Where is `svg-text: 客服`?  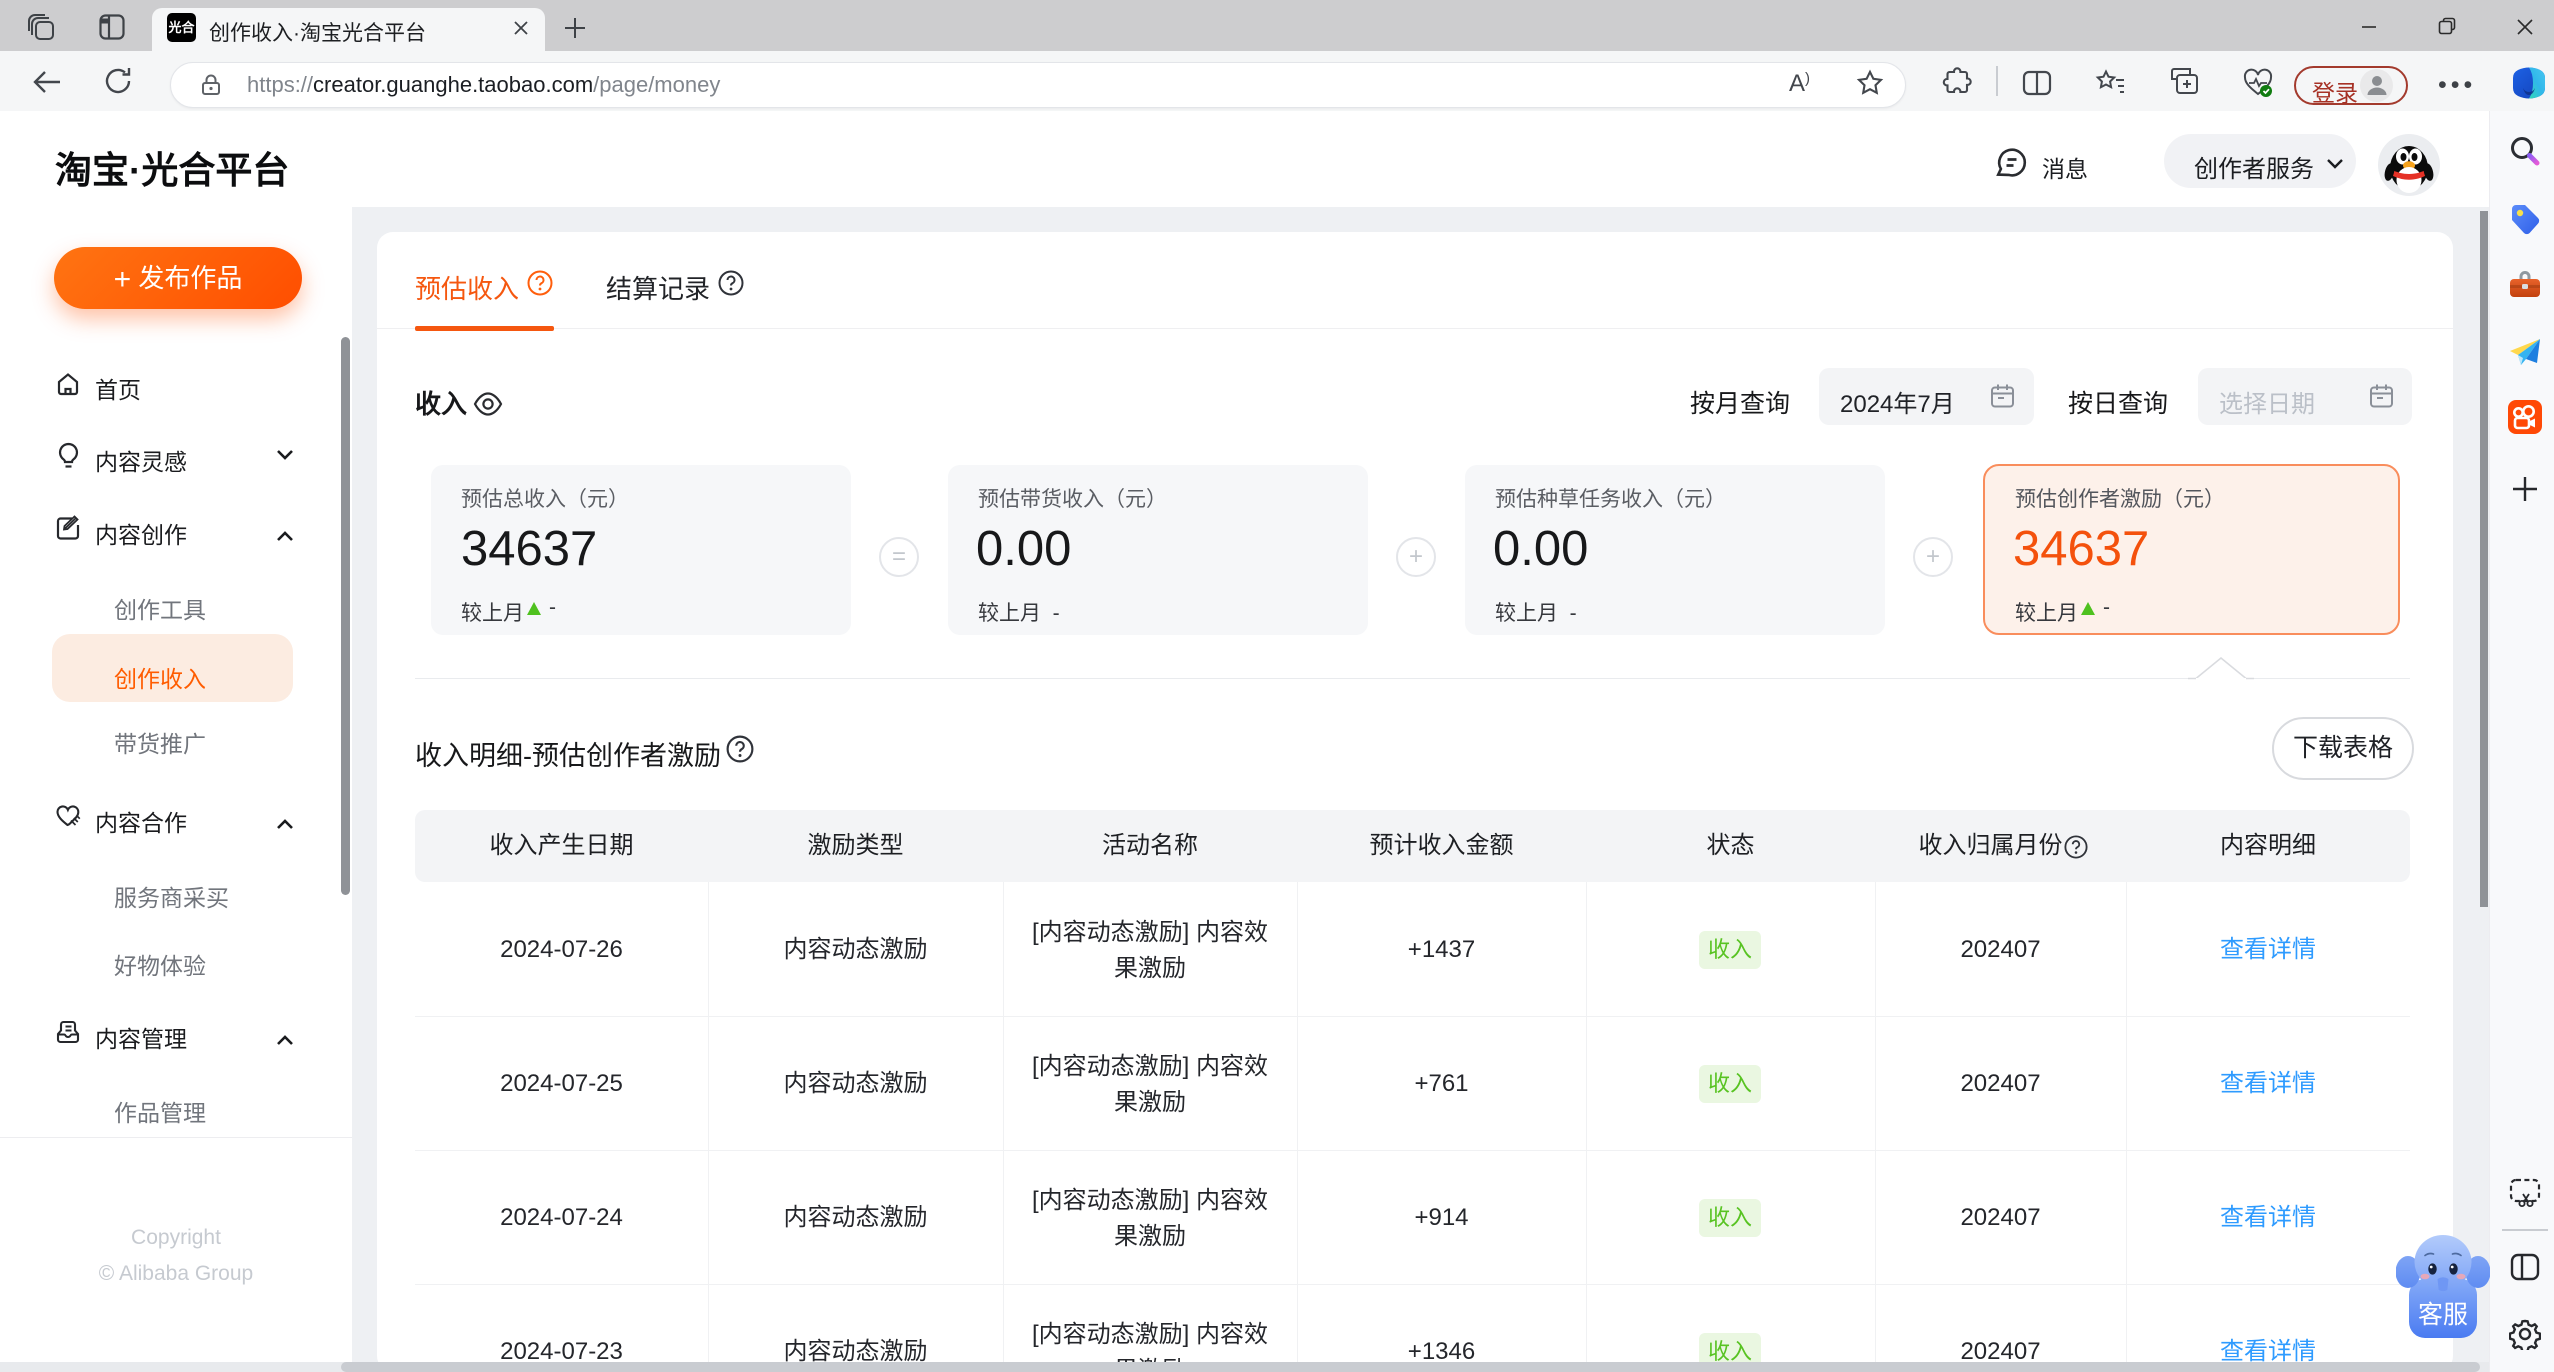
svg-text: 客服 is located at coordinates (2443, 1315).